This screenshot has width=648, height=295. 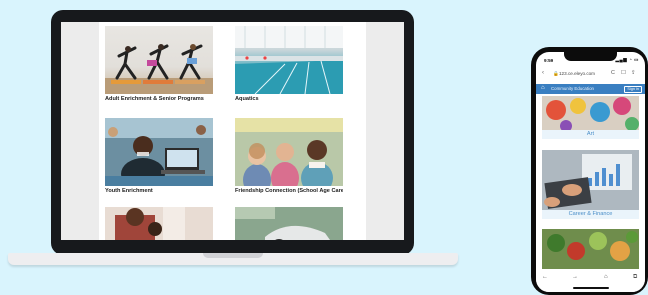 I want to click on share-icon: ⇪, so click(x=633, y=73).